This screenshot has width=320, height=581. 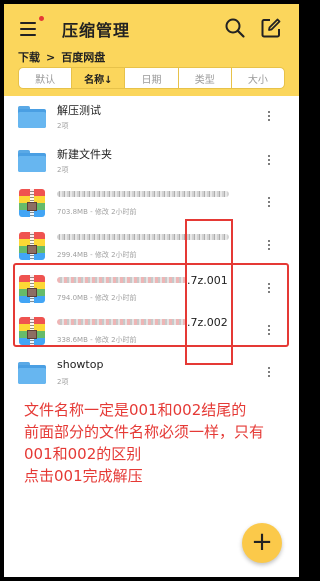 What do you see at coordinates (83, 57) in the screenshot?
I see `breadcrumb-item-baidu: 百度网盘` at bounding box center [83, 57].